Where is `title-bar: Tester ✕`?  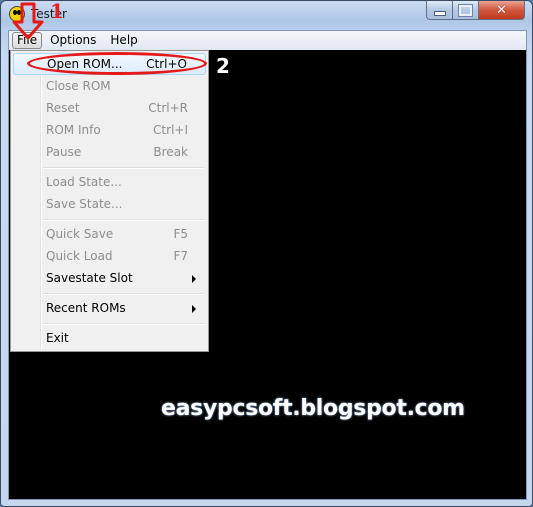
title-bar: Tester ✕ is located at coordinates (266, 16).